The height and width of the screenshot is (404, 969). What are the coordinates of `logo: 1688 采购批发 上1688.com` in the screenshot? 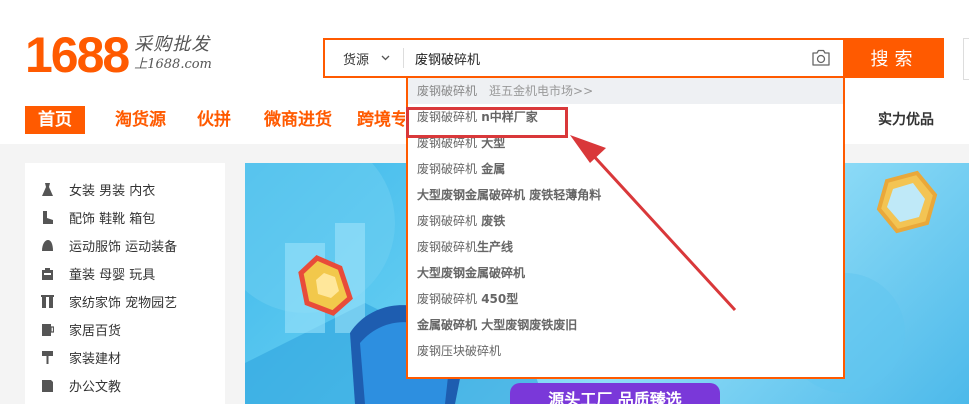 It's located at (118, 55).